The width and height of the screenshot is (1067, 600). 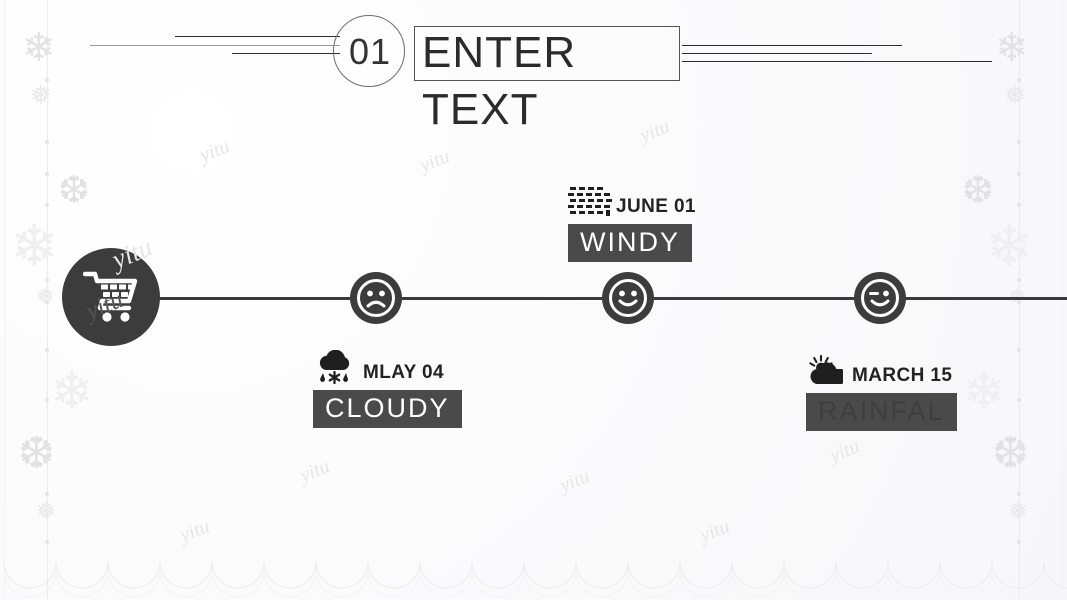 I want to click on happy-face-icon, so click(x=628, y=298).